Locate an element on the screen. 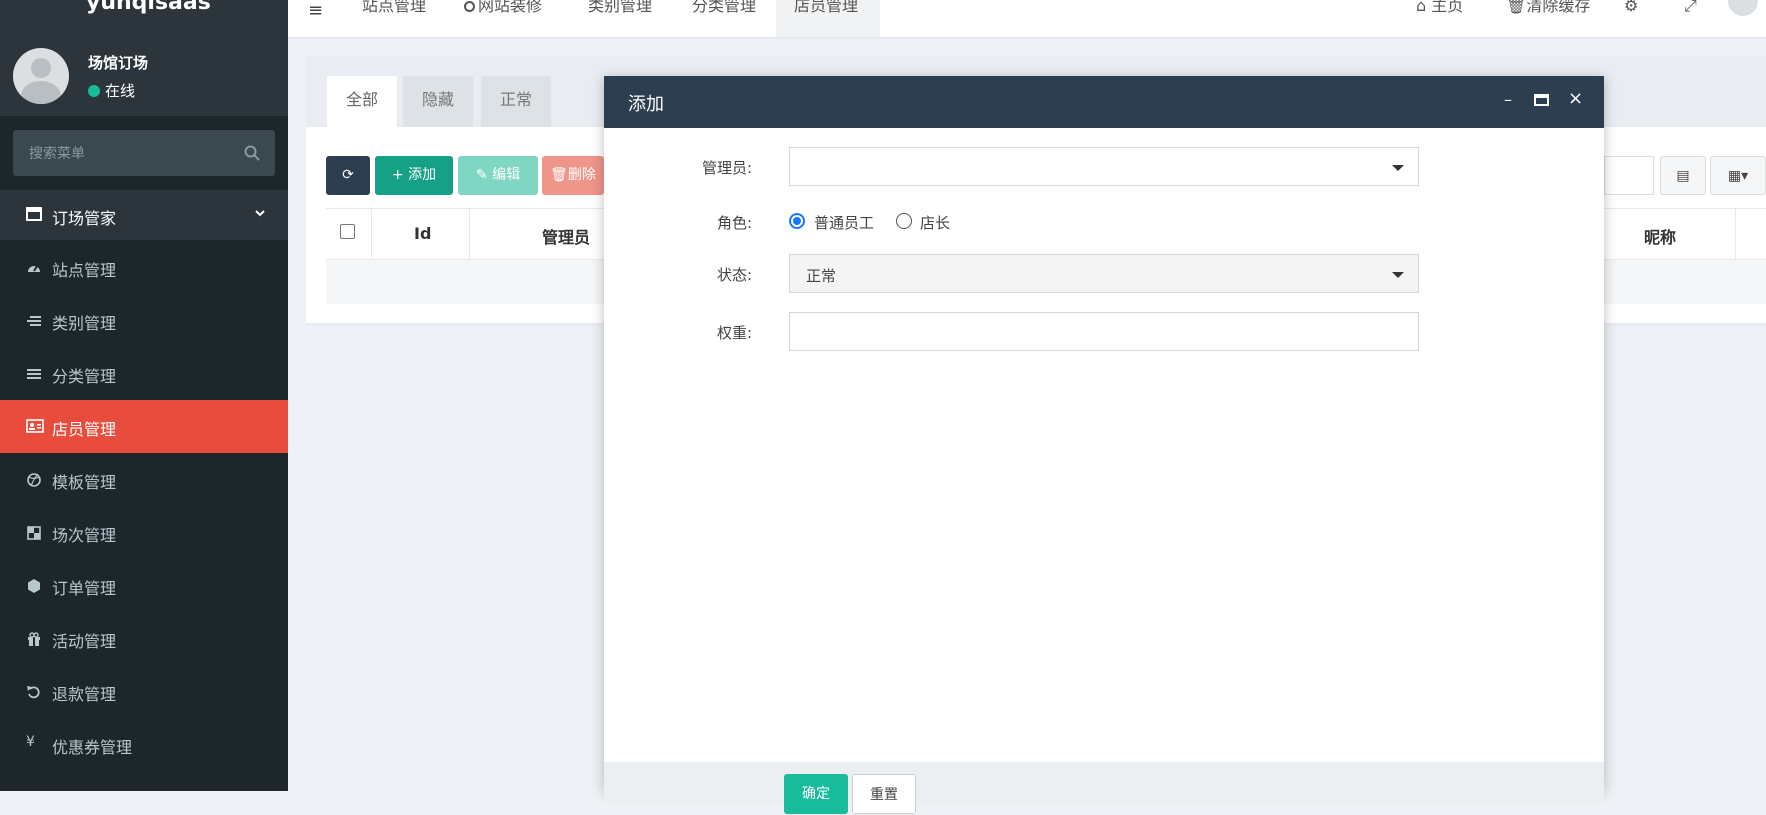 Image resolution: width=1766 pixels, height=815 pixels. column-admin: 管理员 is located at coordinates (566, 236).